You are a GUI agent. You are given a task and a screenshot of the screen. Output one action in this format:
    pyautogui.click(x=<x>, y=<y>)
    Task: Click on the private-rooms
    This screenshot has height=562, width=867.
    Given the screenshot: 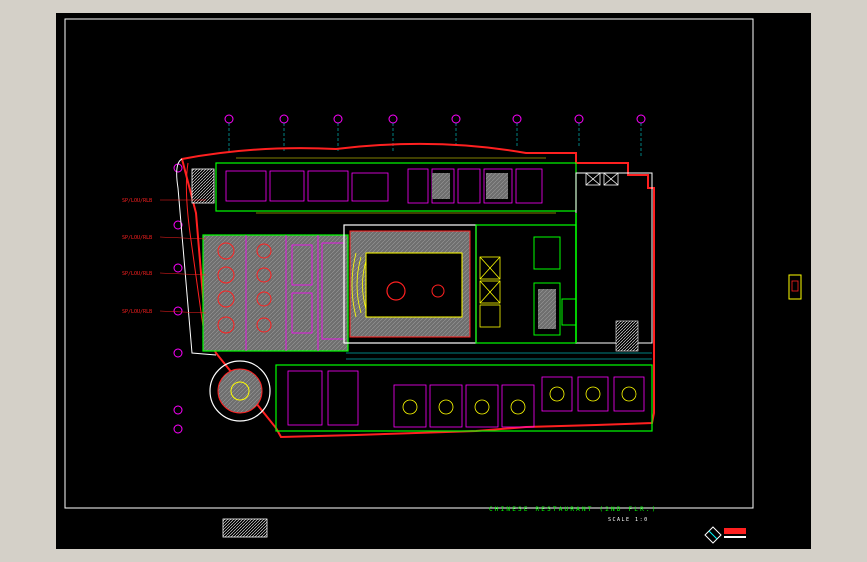 What is the action you would take?
    pyautogui.click(x=466, y=399)
    